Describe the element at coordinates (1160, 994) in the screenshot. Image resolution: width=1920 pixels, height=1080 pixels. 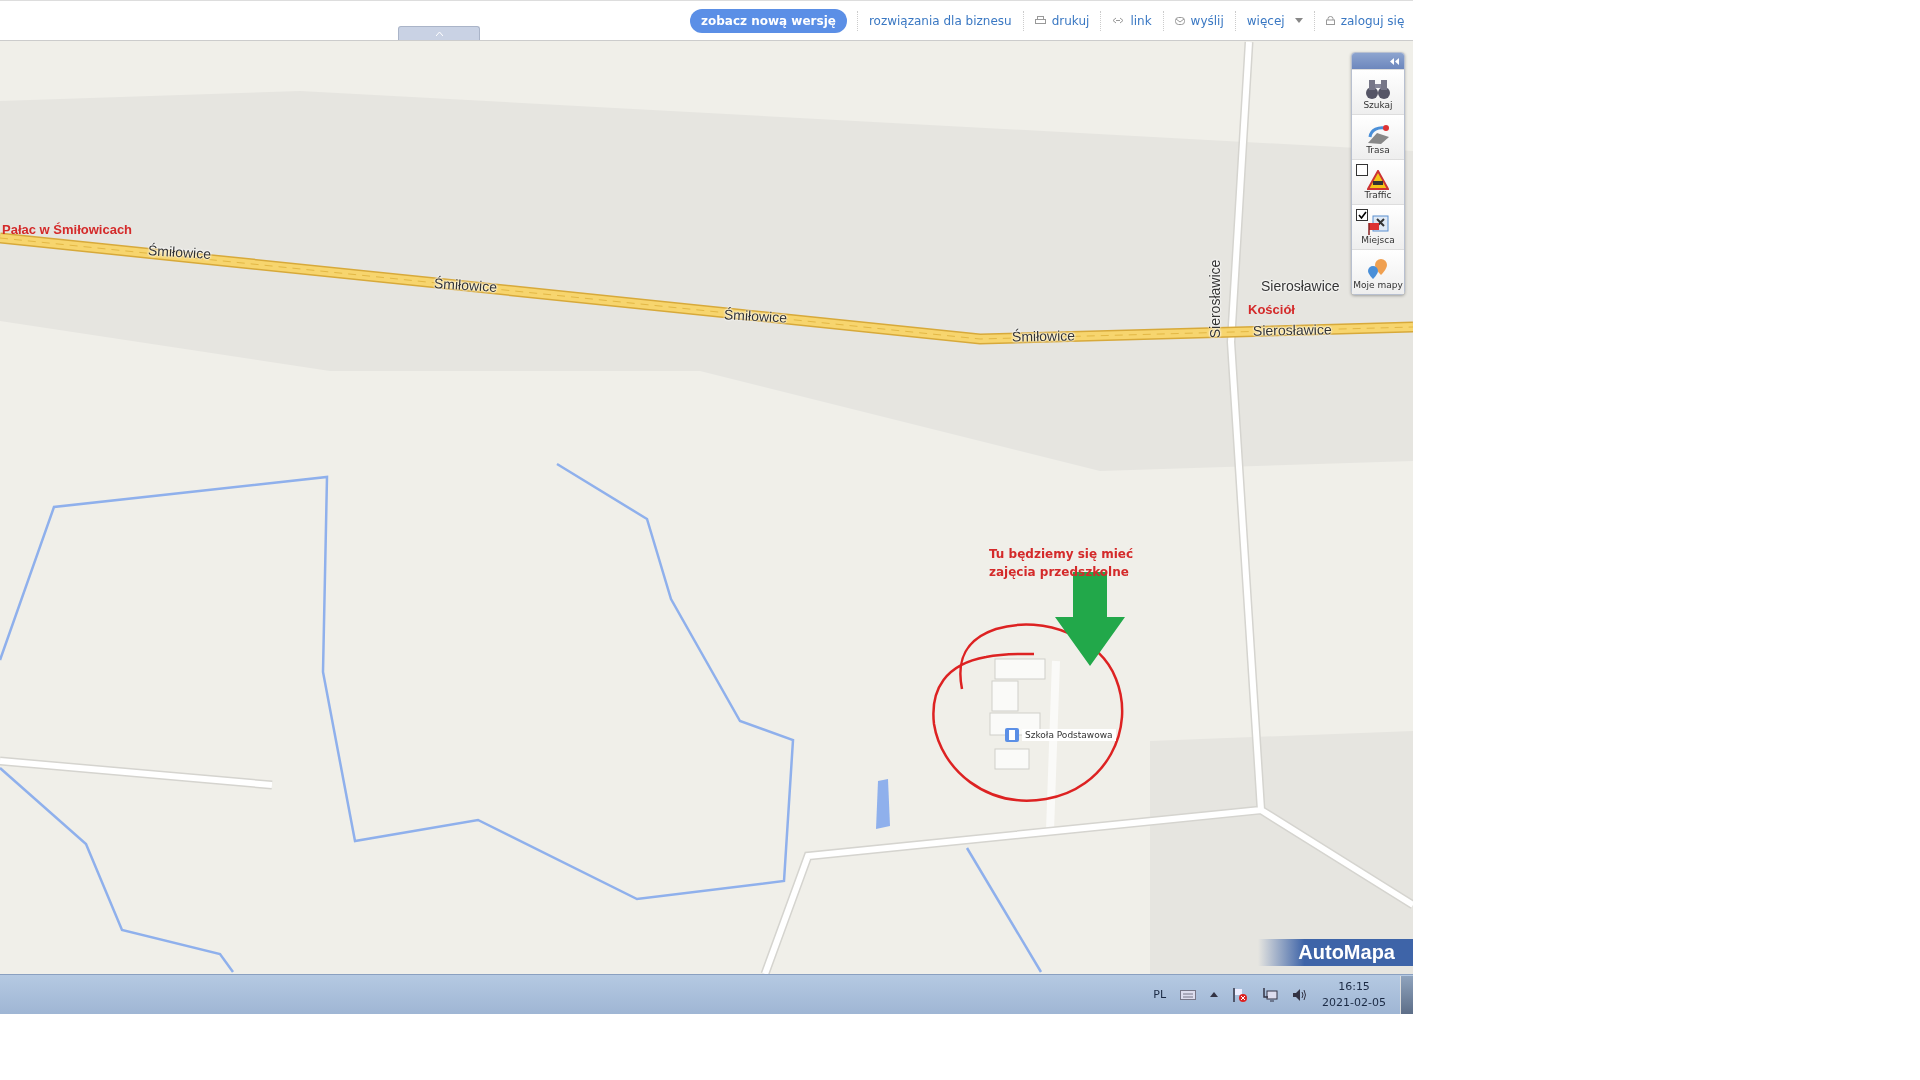
I see `language-indicator: PL` at that location.